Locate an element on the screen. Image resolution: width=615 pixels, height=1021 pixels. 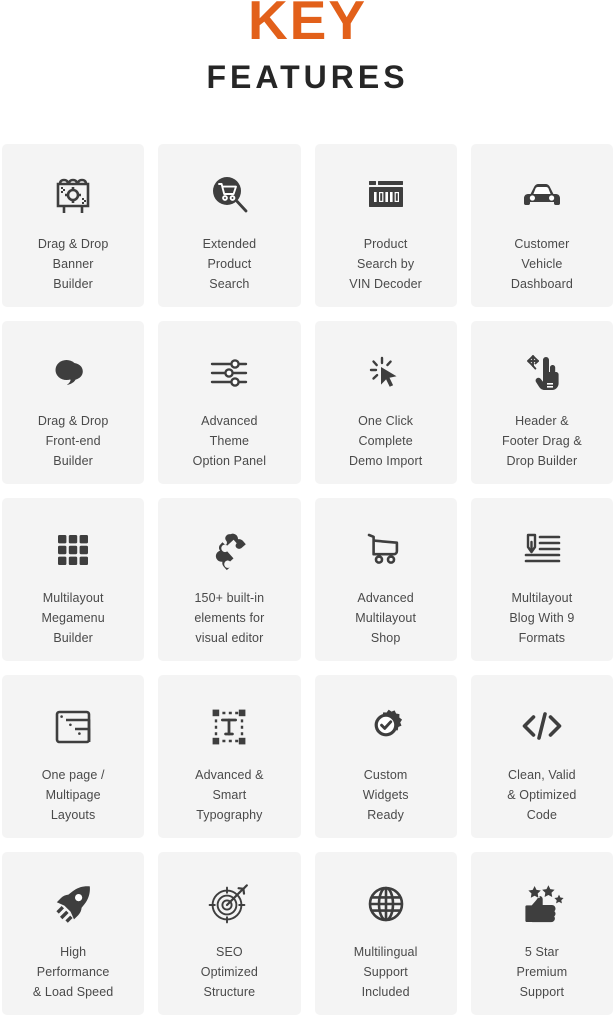
feature-card: 5 Star Premium Support is located at coordinates (541, 933).